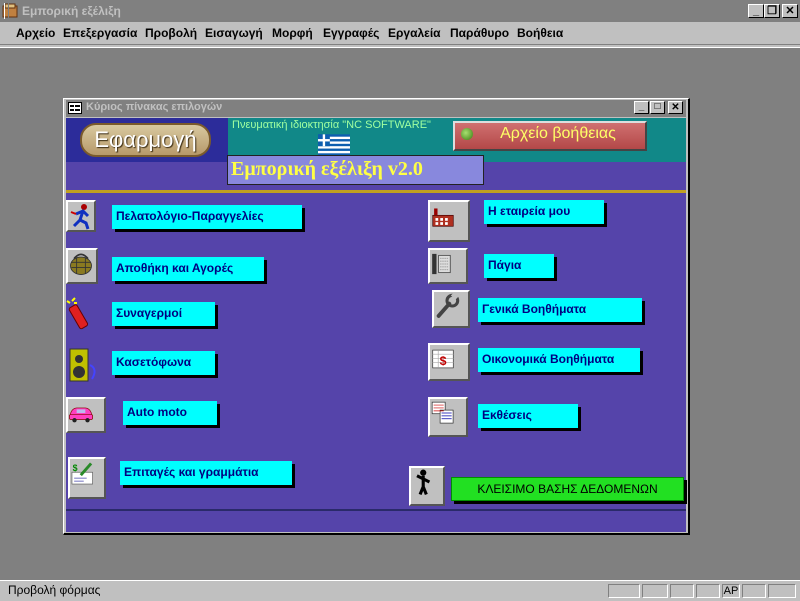  I want to click on footer-divider, so click(376, 510).